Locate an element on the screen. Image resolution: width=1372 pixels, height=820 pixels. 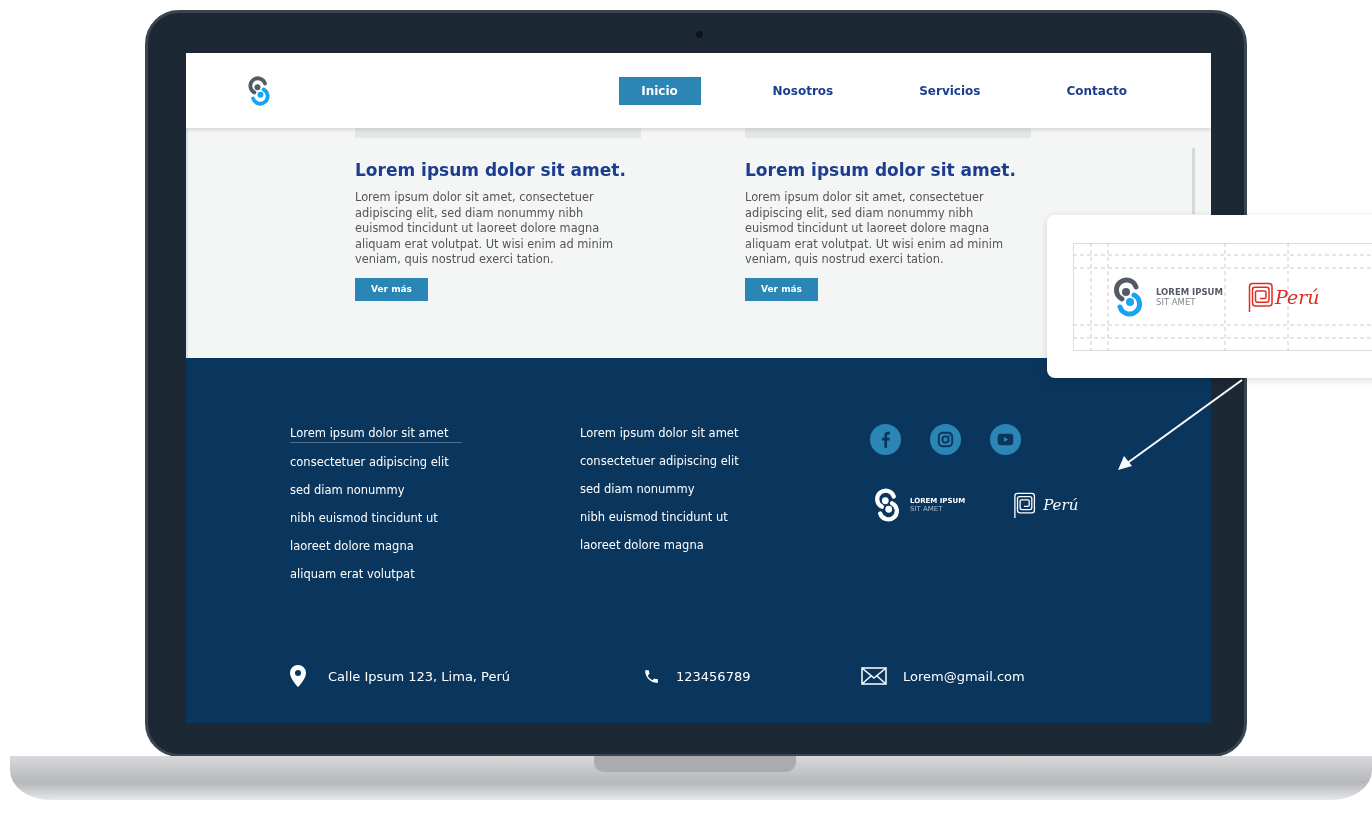
instagram-icon is located at coordinates (945, 439).